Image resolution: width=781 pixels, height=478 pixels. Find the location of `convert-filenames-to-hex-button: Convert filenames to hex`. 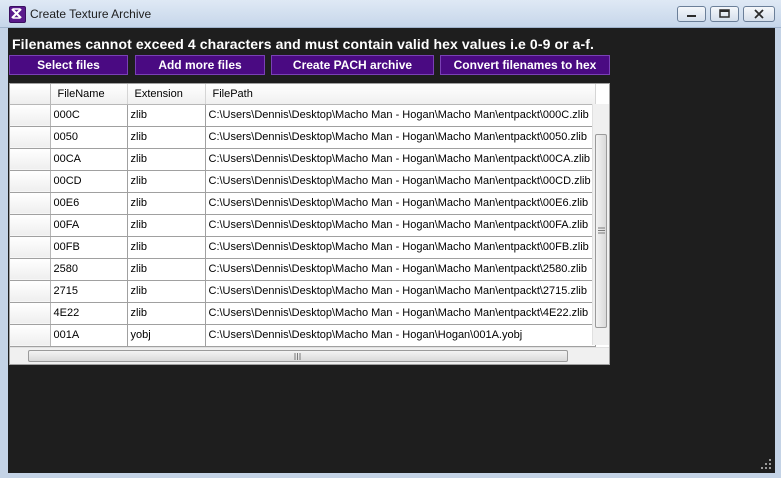

convert-filenames-to-hex-button: Convert filenames to hex is located at coordinates (525, 65).